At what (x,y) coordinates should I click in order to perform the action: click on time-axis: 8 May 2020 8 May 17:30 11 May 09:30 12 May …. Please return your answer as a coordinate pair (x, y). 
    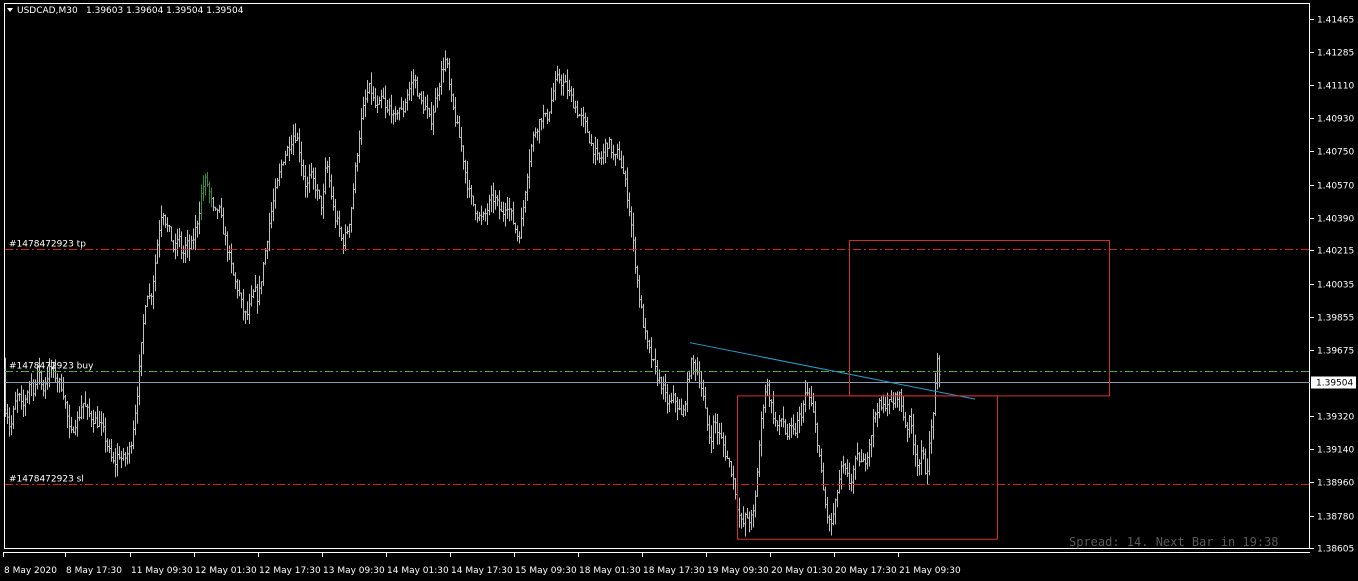
    Looking at the image, I should click on (482, 564).